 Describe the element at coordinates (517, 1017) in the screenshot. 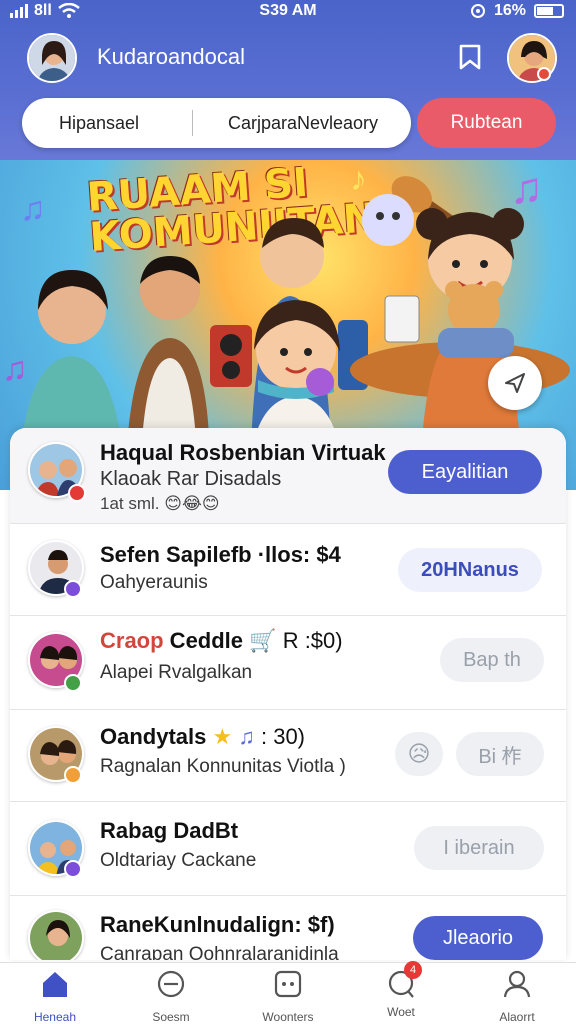

I see `nav-profile-label: Alaorrt` at that location.